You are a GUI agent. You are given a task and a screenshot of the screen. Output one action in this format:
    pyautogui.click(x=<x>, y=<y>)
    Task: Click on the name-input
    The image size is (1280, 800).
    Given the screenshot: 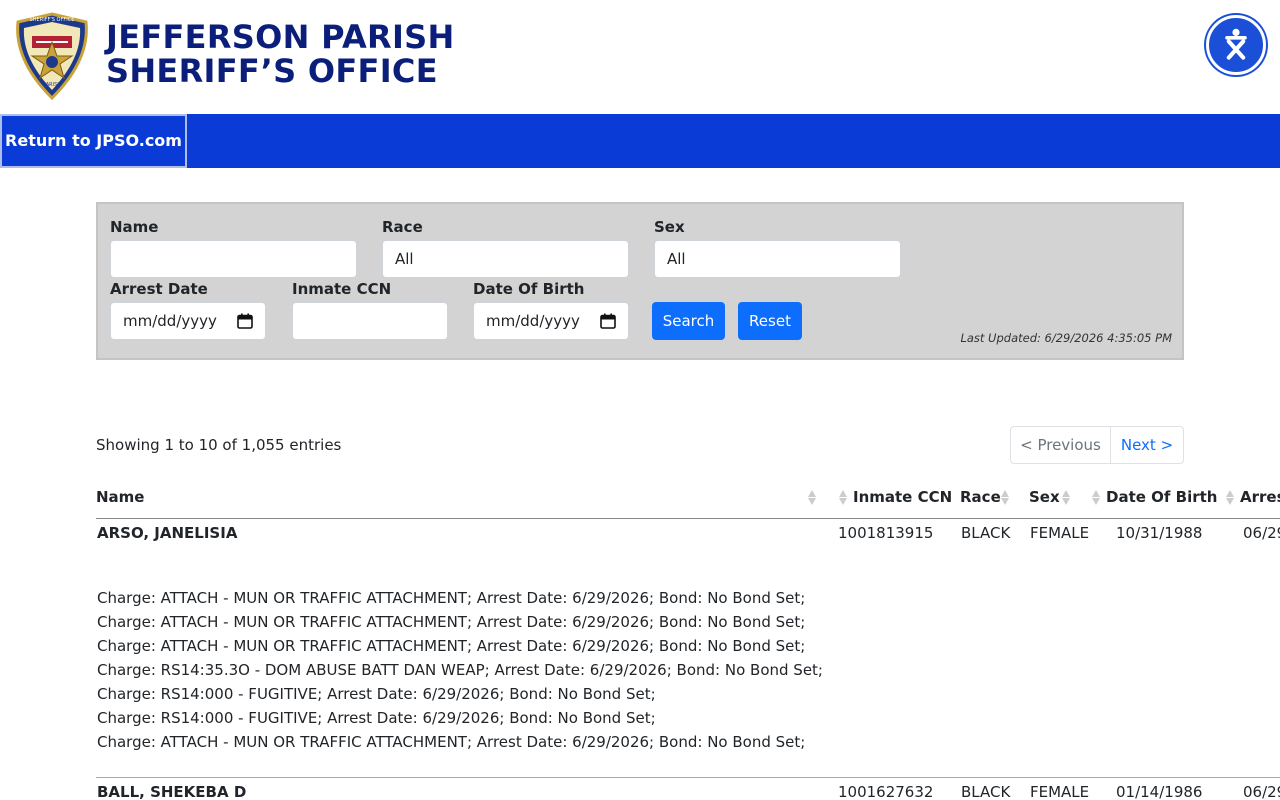 What is the action you would take?
    pyautogui.click(x=233, y=259)
    